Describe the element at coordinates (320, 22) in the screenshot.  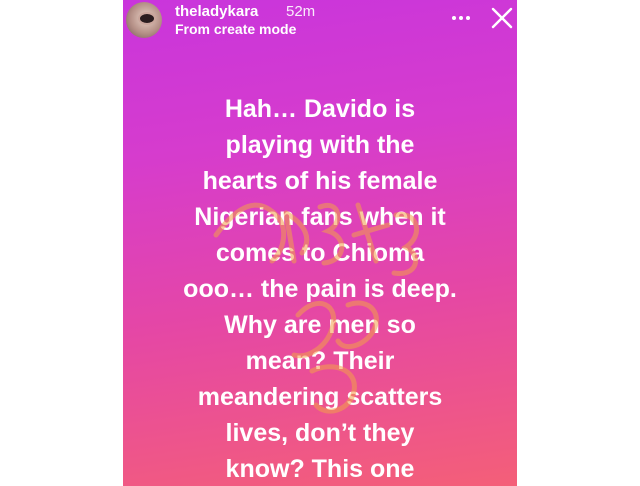
I see `story-header: theladykara 52m From create mode` at that location.